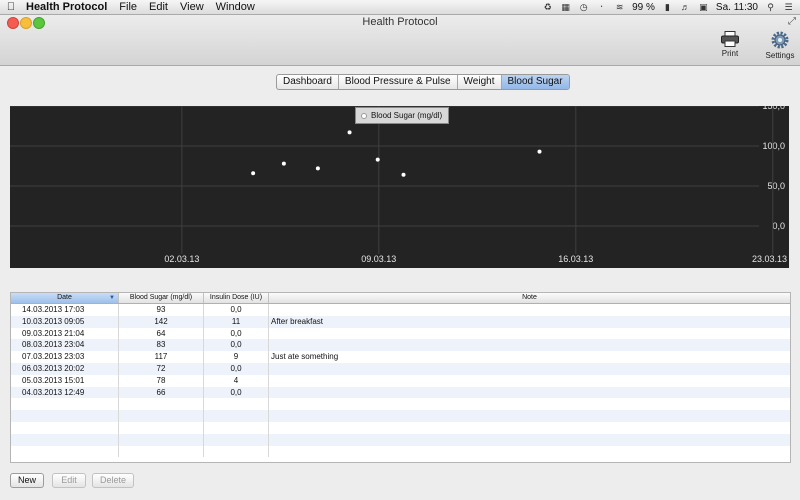  Describe the element at coordinates (730, 53) in the screenshot. I see `print-label: Print` at that location.